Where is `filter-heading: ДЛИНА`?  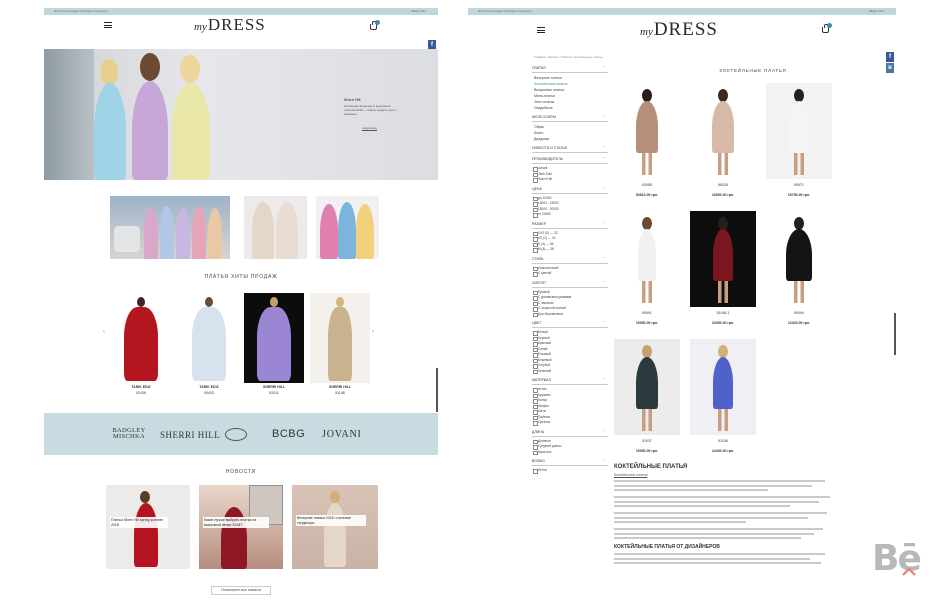 filter-heading: ДЛИНА is located at coordinates (570, 433).